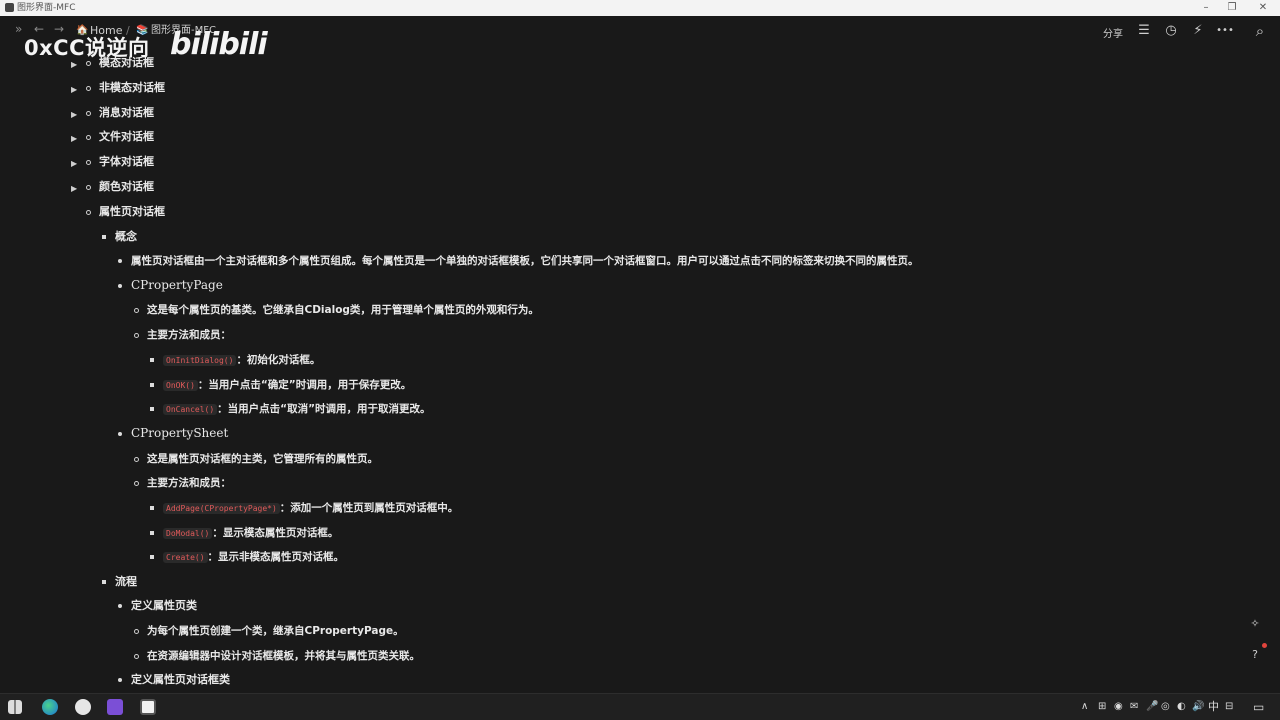  What do you see at coordinates (343, 310) in the screenshot?
I see `item-text: 这是每个属性页的基类。它继承自CDialog类，用于管理单个属性页的外观和行为。` at bounding box center [343, 310].